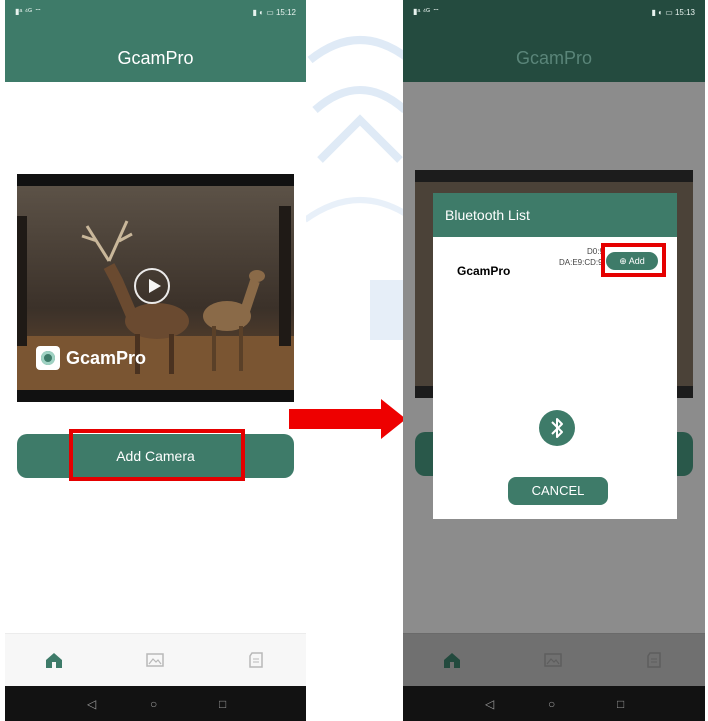 This screenshot has height=721, width=708. I want to click on status-right: ▮ ◐ ▭ 15:12, so click(274, 12).